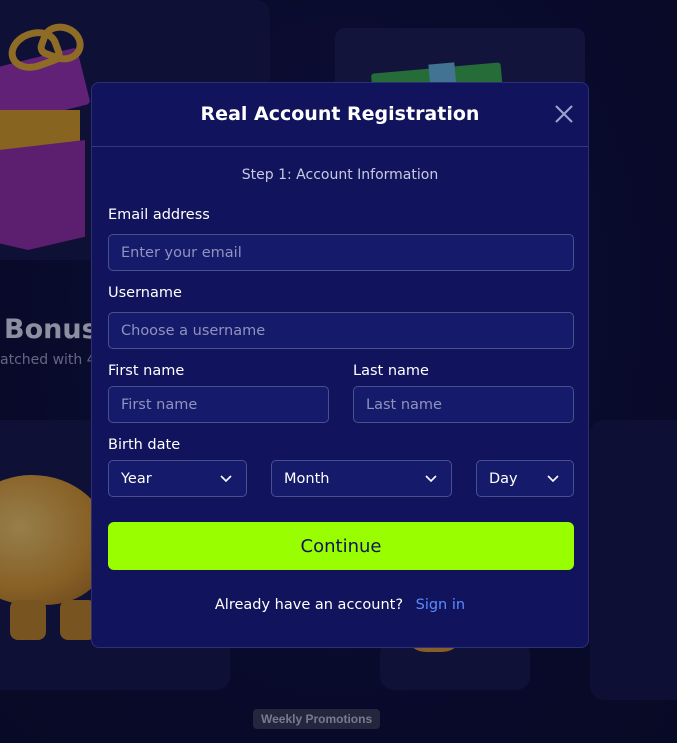 The height and width of the screenshot is (743, 677). I want to click on first-name-field, so click(218, 404).